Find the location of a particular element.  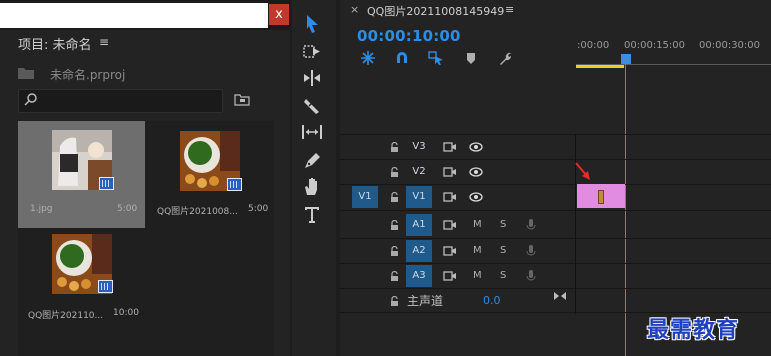

track-target-v2: V2 is located at coordinates (419, 172).